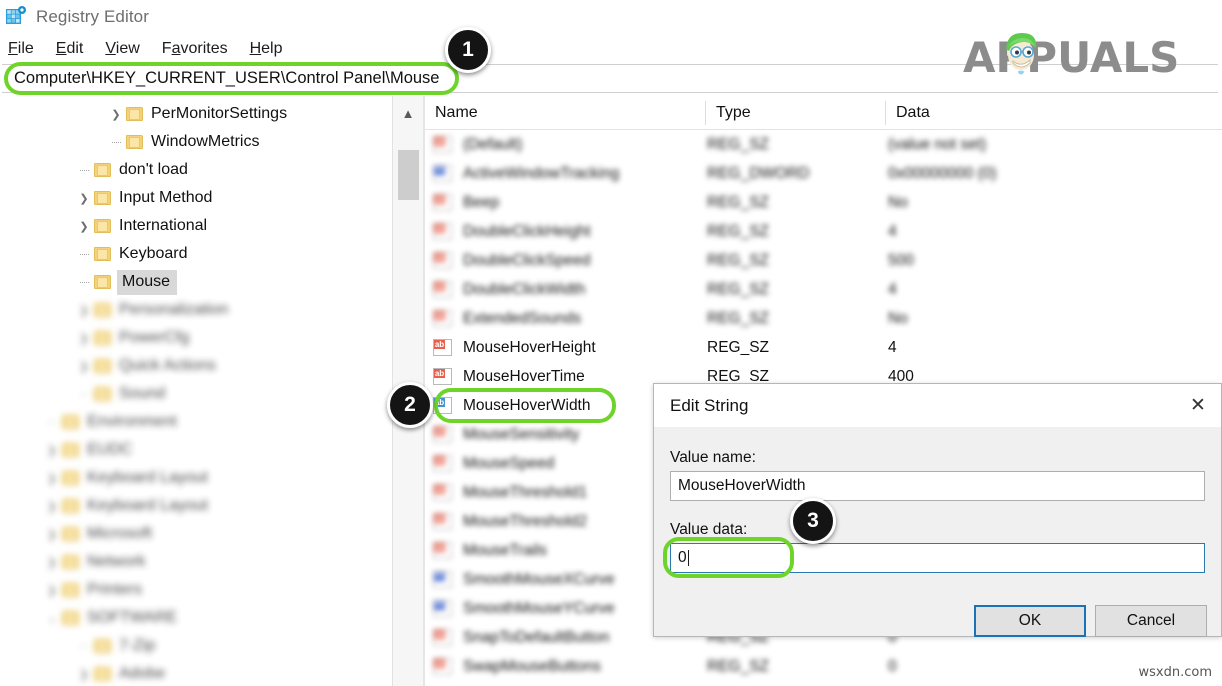  Describe the element at coordinates (196, 534) in the screenshot. I see `tree-item: ❯ Microsoft` at that location.